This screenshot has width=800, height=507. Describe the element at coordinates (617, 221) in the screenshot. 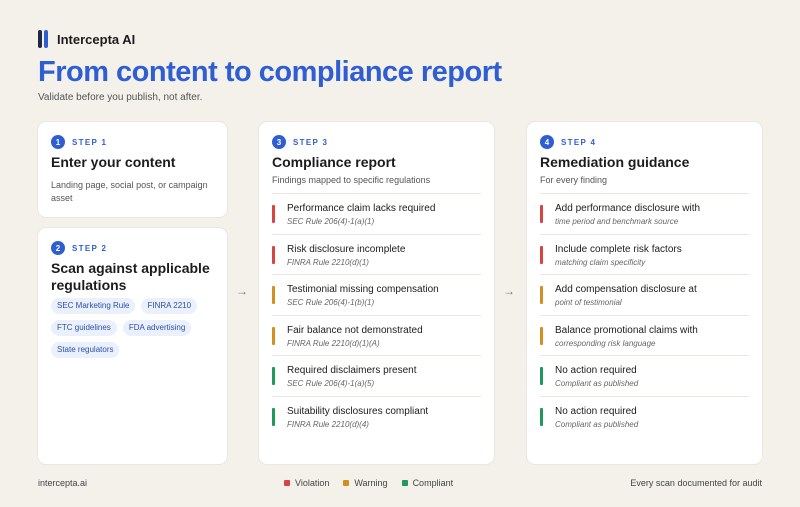

I see `remediation-detail: time period and benchmark source` at that location.